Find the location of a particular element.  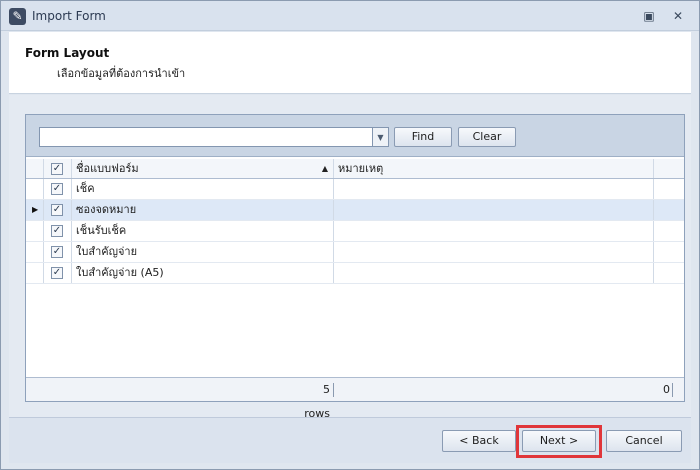

indicator-header is located at coordinates (35, 168).